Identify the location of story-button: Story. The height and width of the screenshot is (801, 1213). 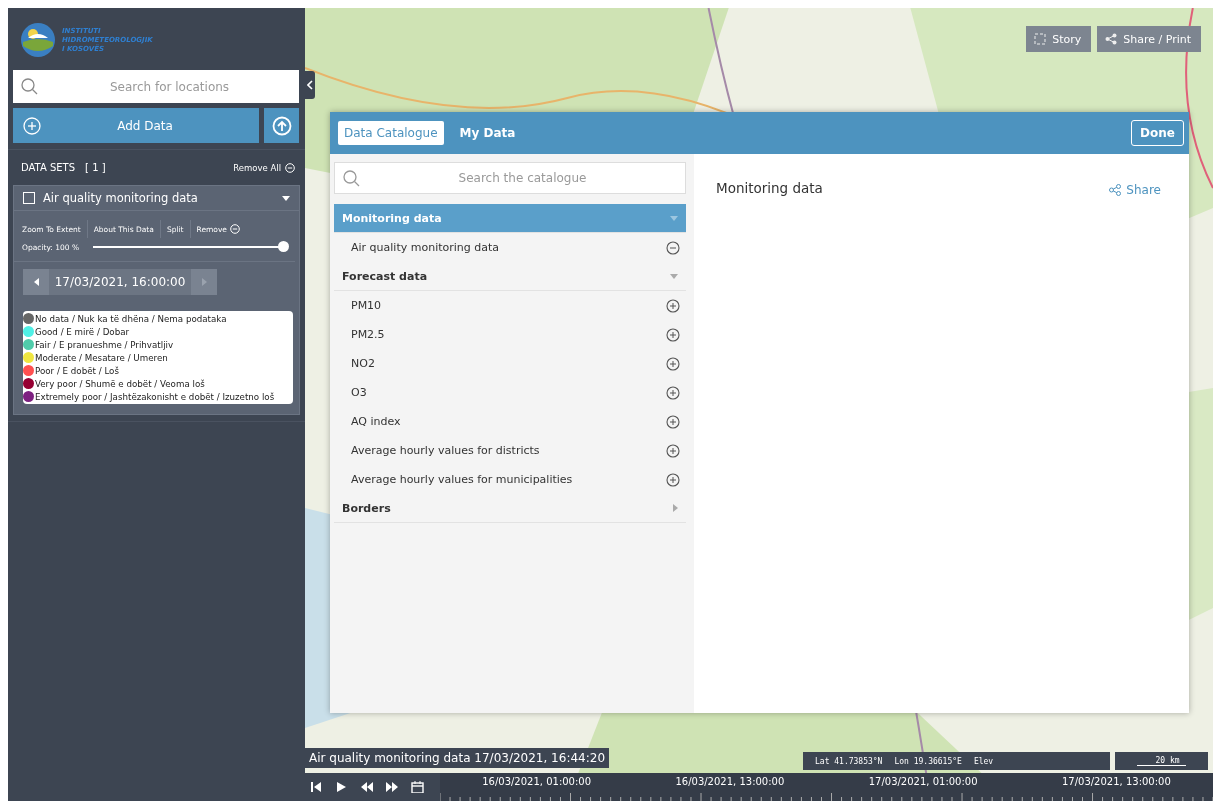
(1059, 39).